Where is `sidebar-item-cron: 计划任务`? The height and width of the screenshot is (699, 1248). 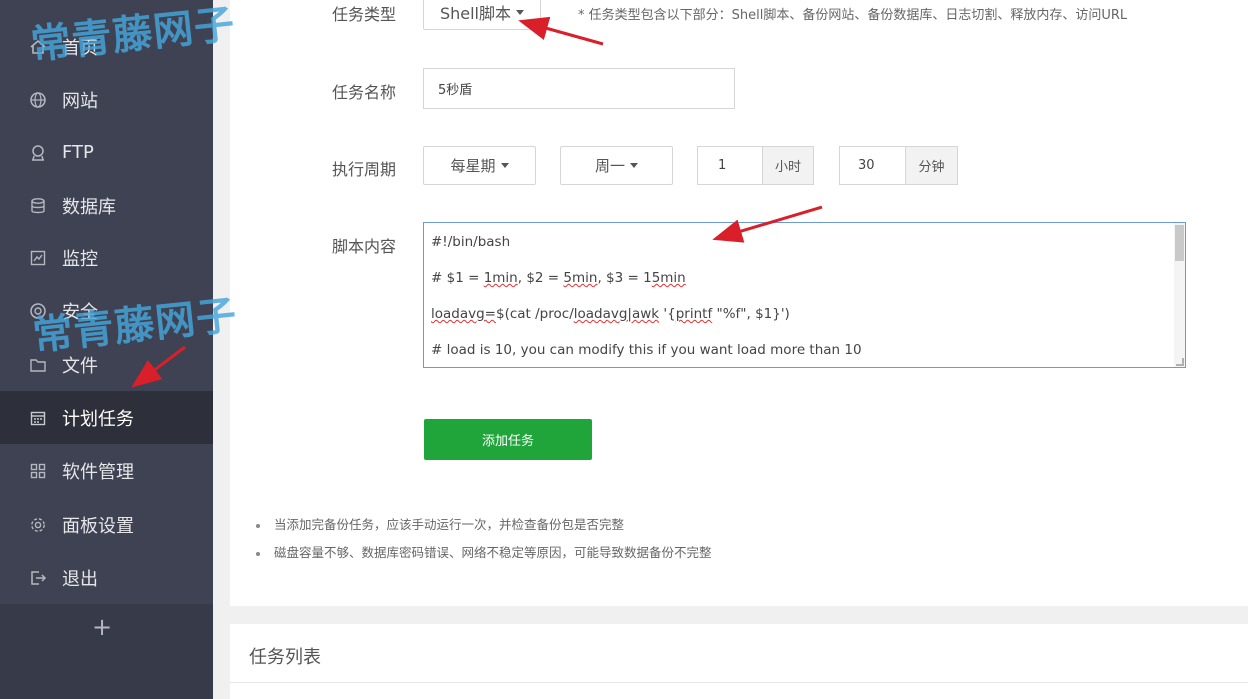 sidebar-item-cron: 计划任务 is located at coordinates (106, 417).